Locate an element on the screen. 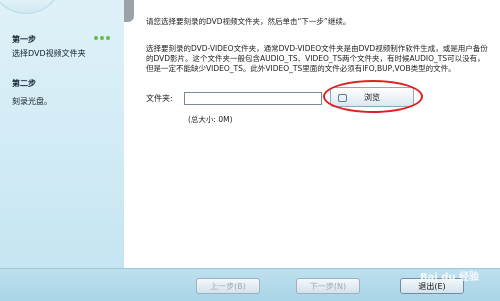 This screenshot has width=500, height=301. step-2-title: 第二步 is located at coordinates (24, 83).